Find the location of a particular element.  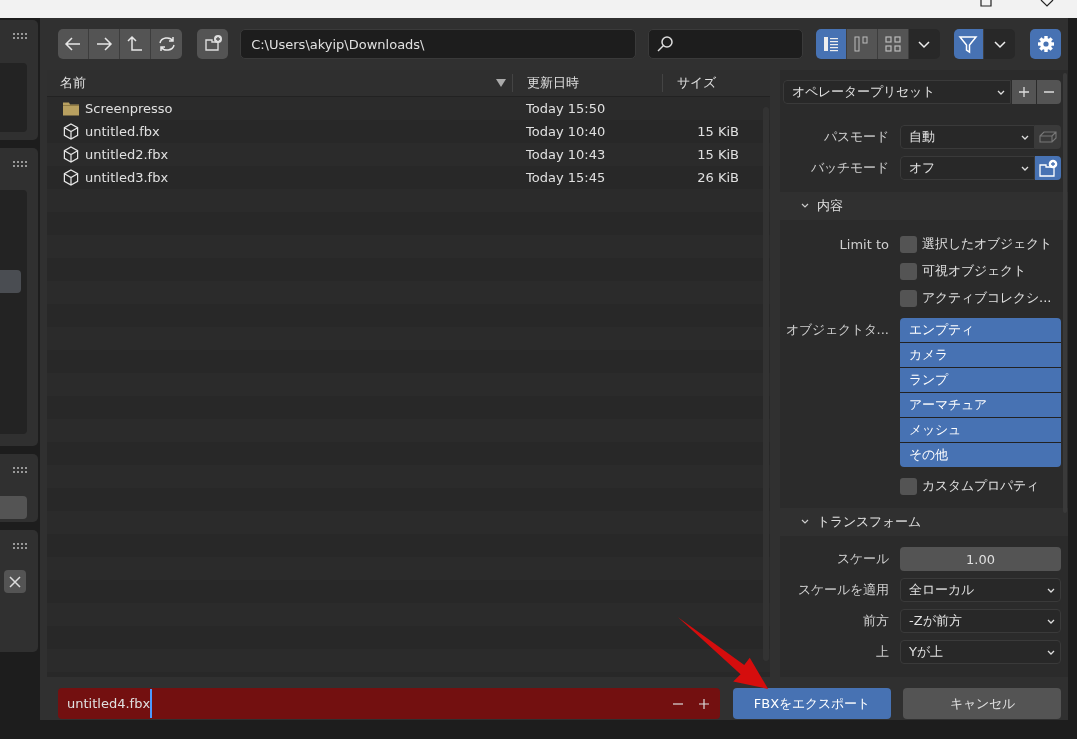

refresh-icon is located at coordinates (166, 44).